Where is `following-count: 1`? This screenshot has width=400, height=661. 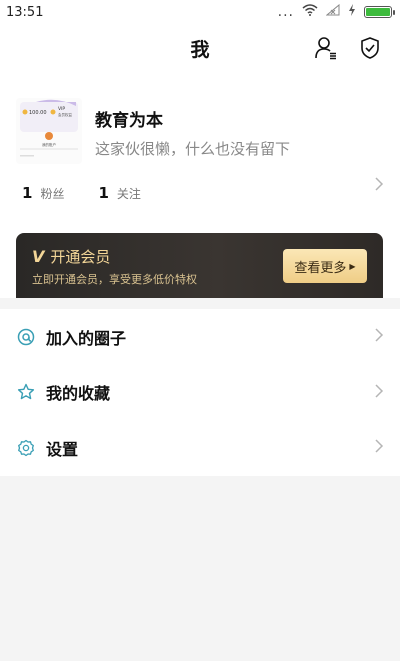
following-count: 1 is located at coordinates (103, 193).